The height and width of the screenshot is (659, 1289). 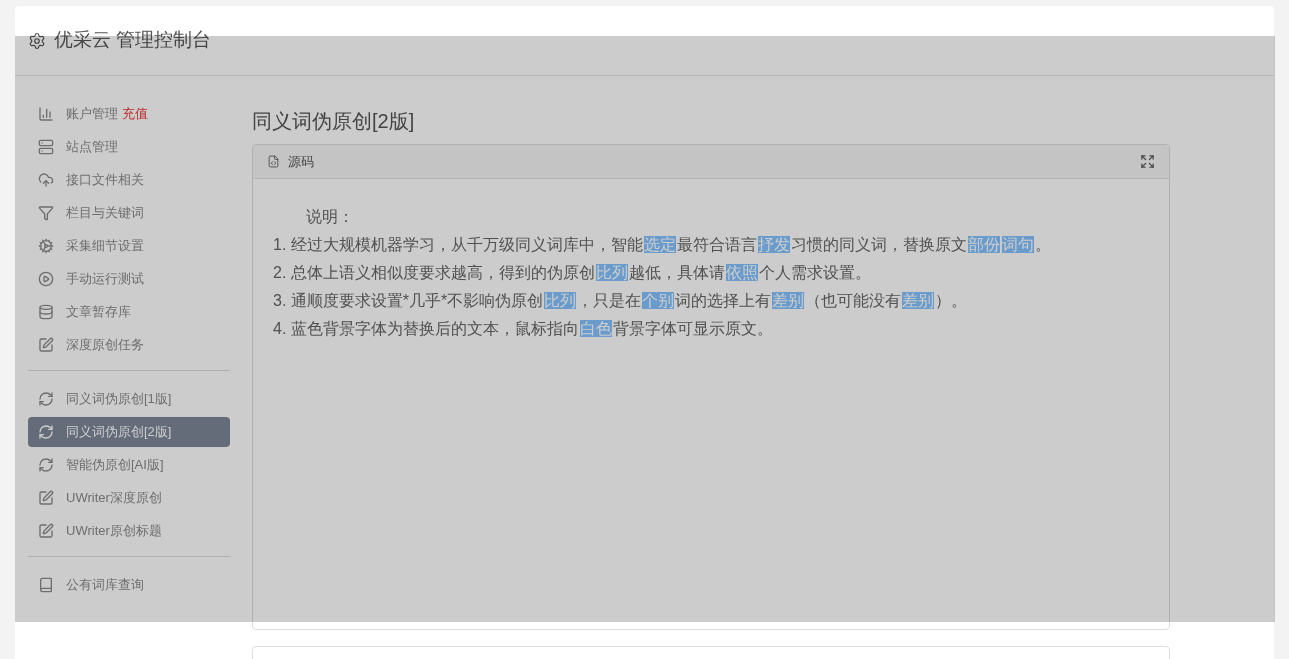 What do you see at coordinates (273, 161) in the screenshot?
I see `file-code-icon` at bounding box center [273, 161].